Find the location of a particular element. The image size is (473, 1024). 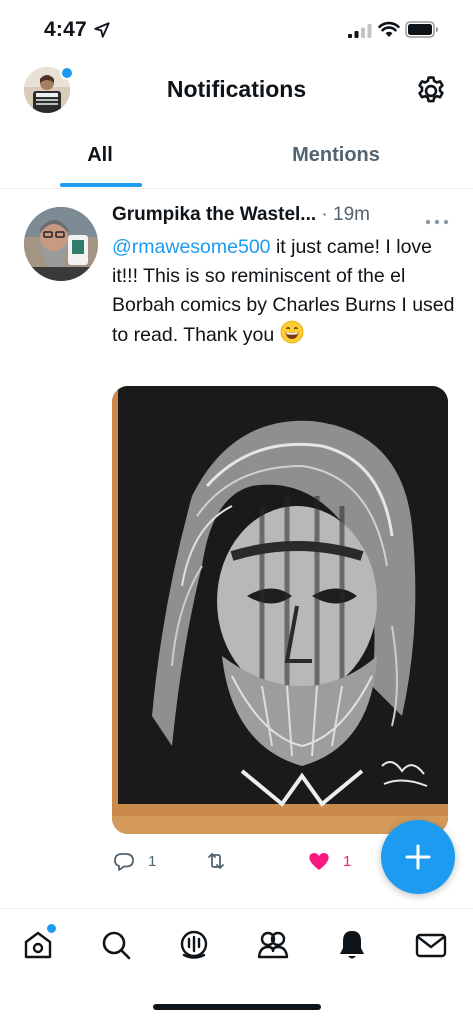

nav-search is located at coordinates (116, 945).